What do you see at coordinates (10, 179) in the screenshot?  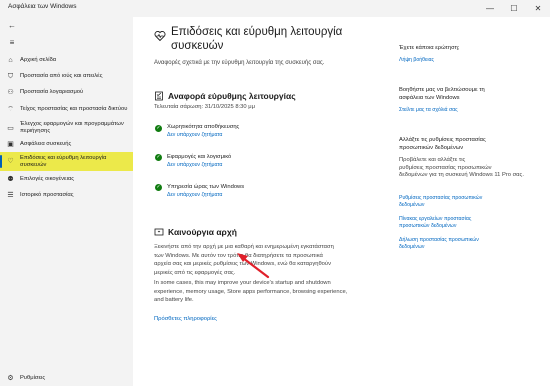 I see `family-icon: ⚉` at bounding box center [10, 179].